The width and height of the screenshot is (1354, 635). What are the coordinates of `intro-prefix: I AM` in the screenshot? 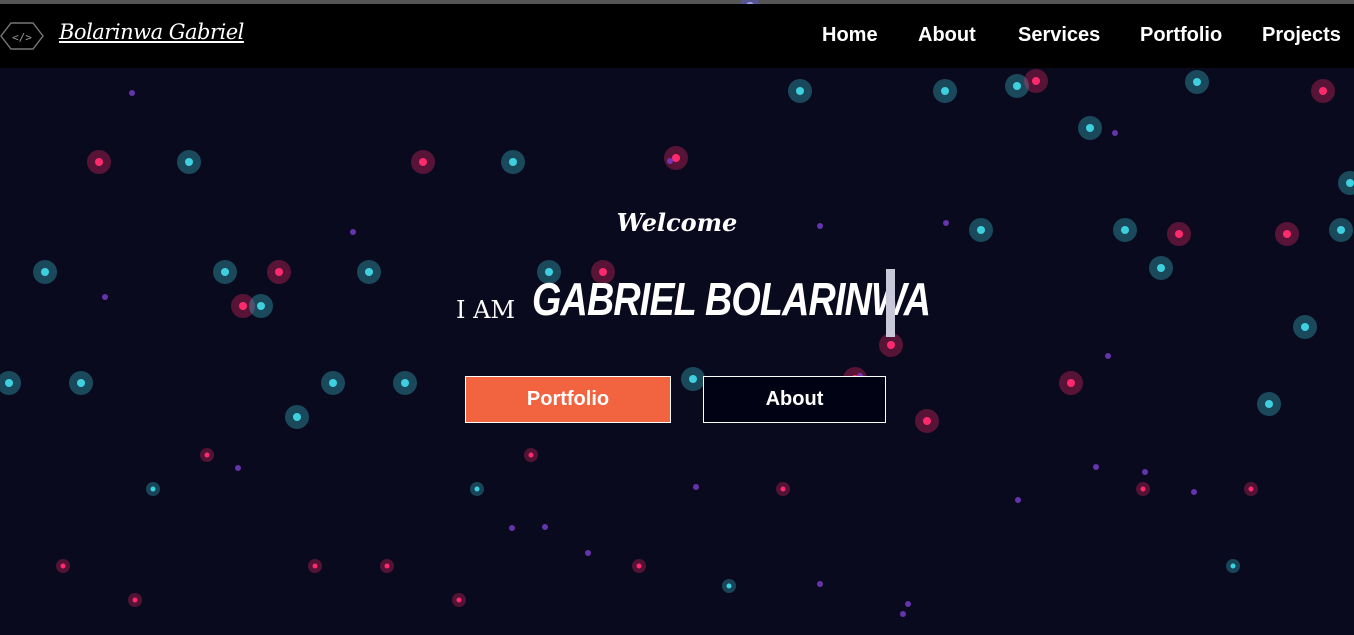 It's located at (486, 310).